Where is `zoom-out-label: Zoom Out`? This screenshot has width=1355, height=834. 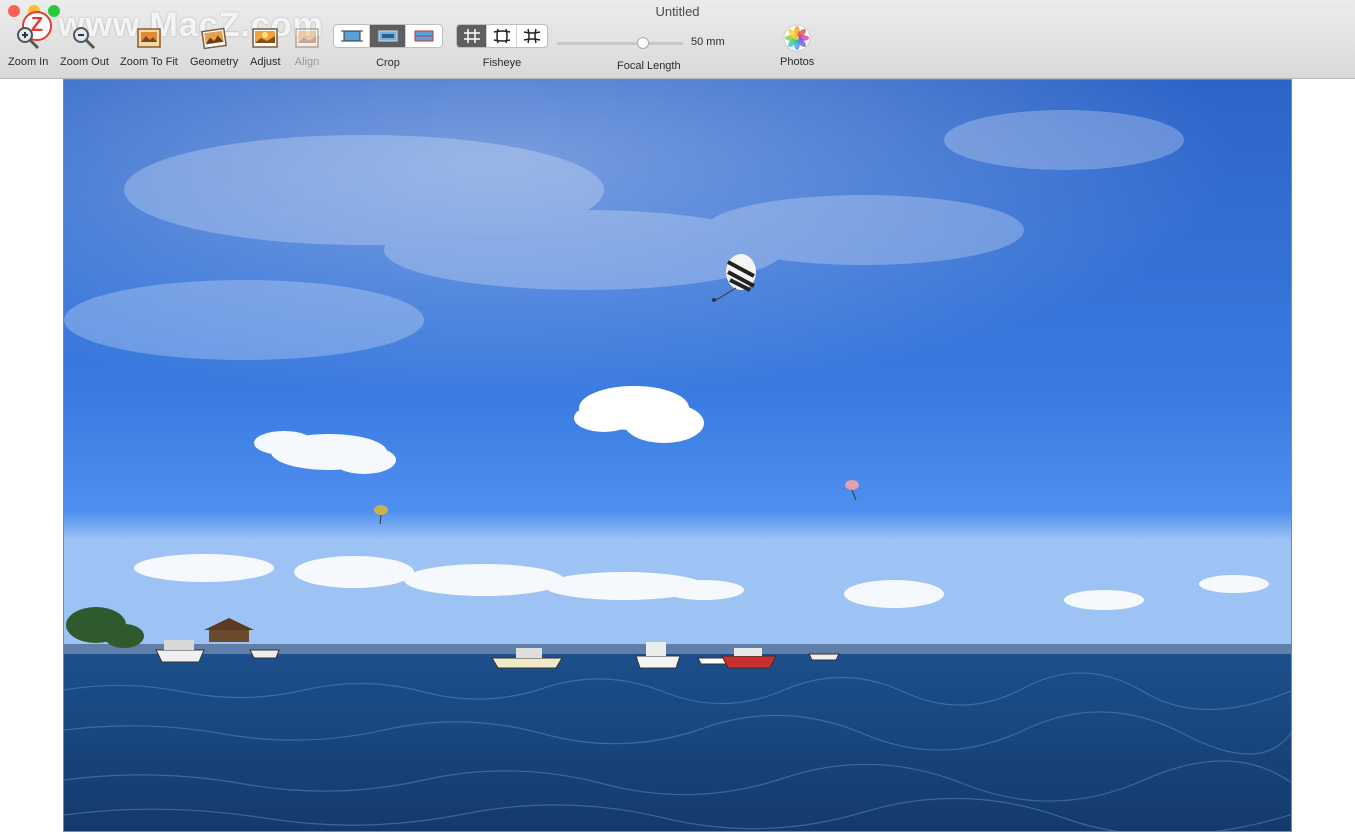 zoom-out-label: Zoom Out is located at coordinates (84, 62).